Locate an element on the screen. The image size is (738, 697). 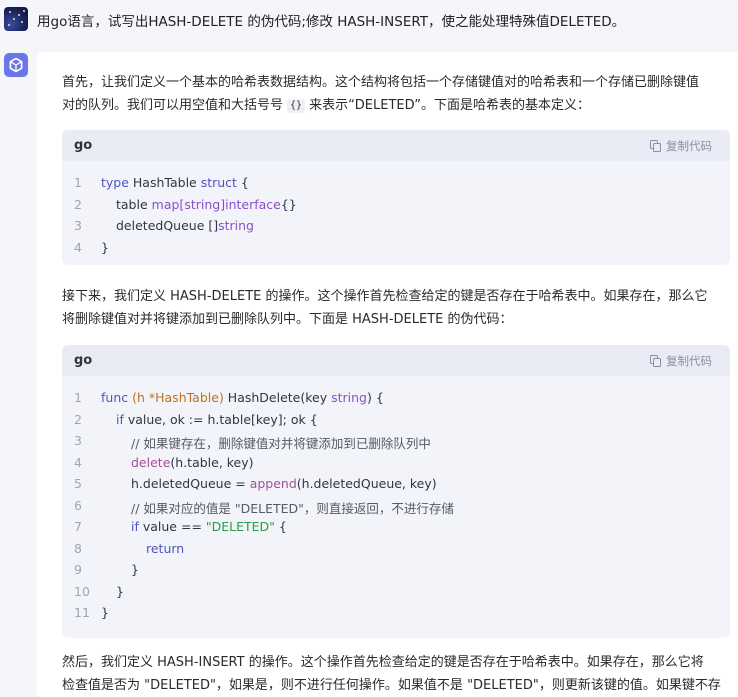
code-token: struct is located at coordinates (218, 182).